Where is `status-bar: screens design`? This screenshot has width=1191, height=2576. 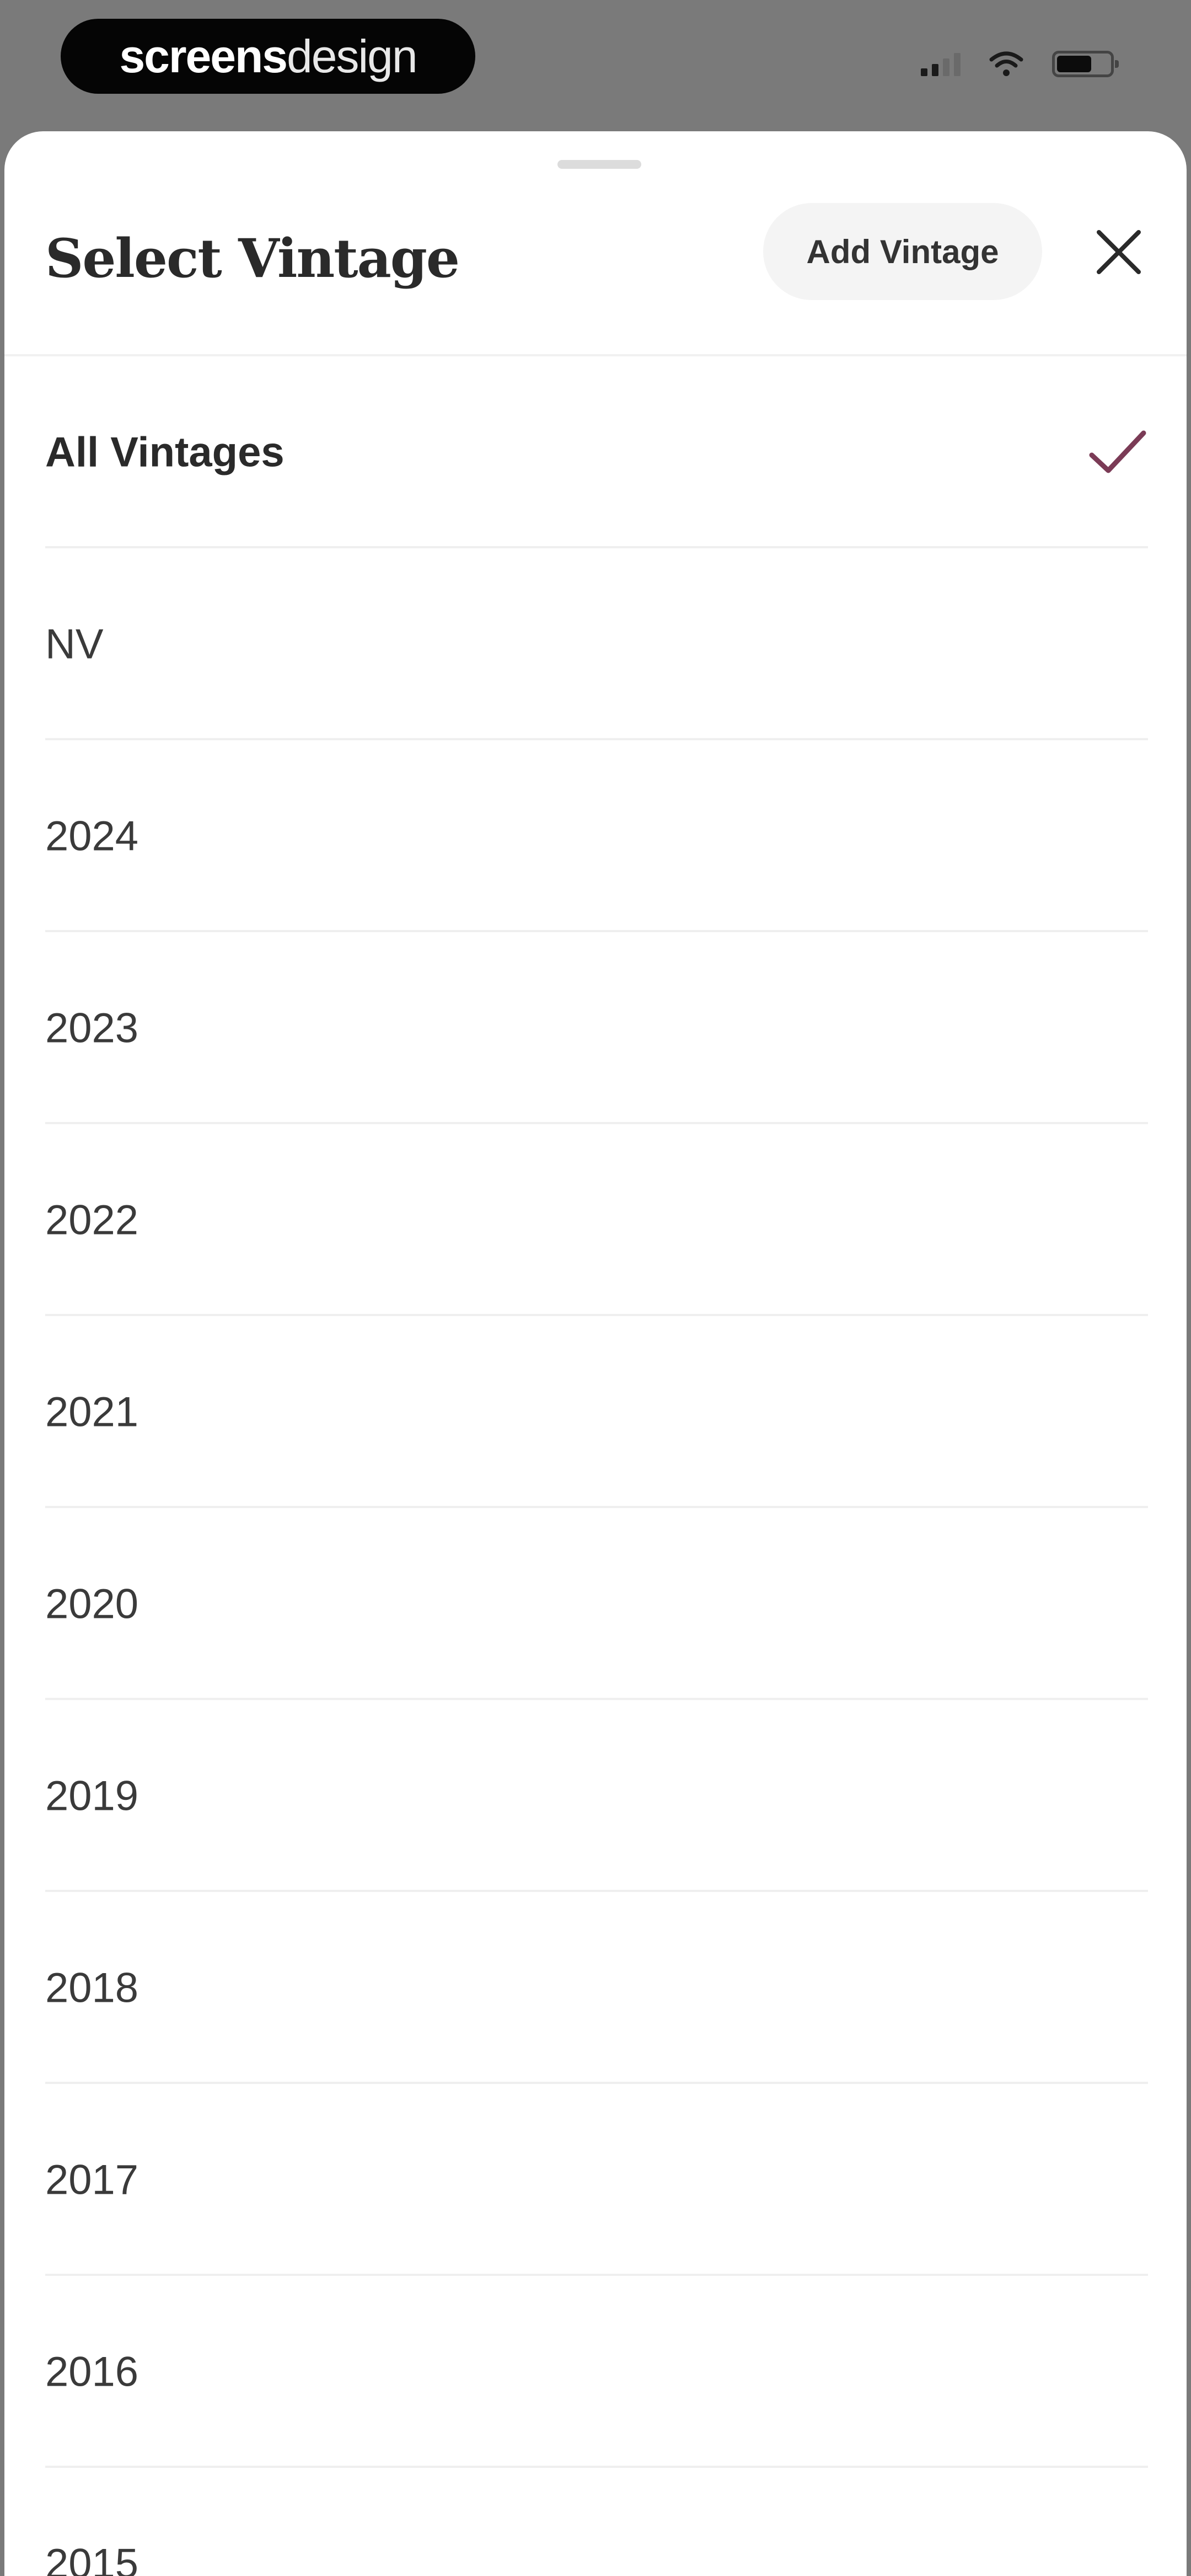
status-bar: screens design is located at coordinates (595, 63).